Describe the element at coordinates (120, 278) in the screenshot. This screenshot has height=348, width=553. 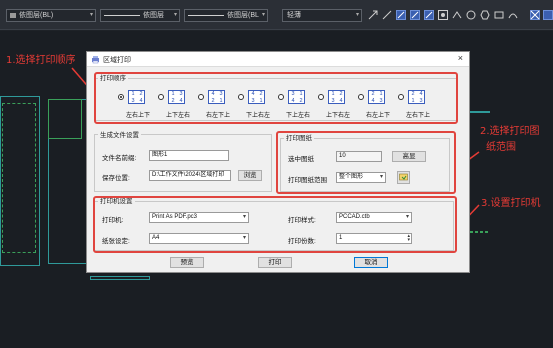
I see `drawing-frame-bottom` at that location.